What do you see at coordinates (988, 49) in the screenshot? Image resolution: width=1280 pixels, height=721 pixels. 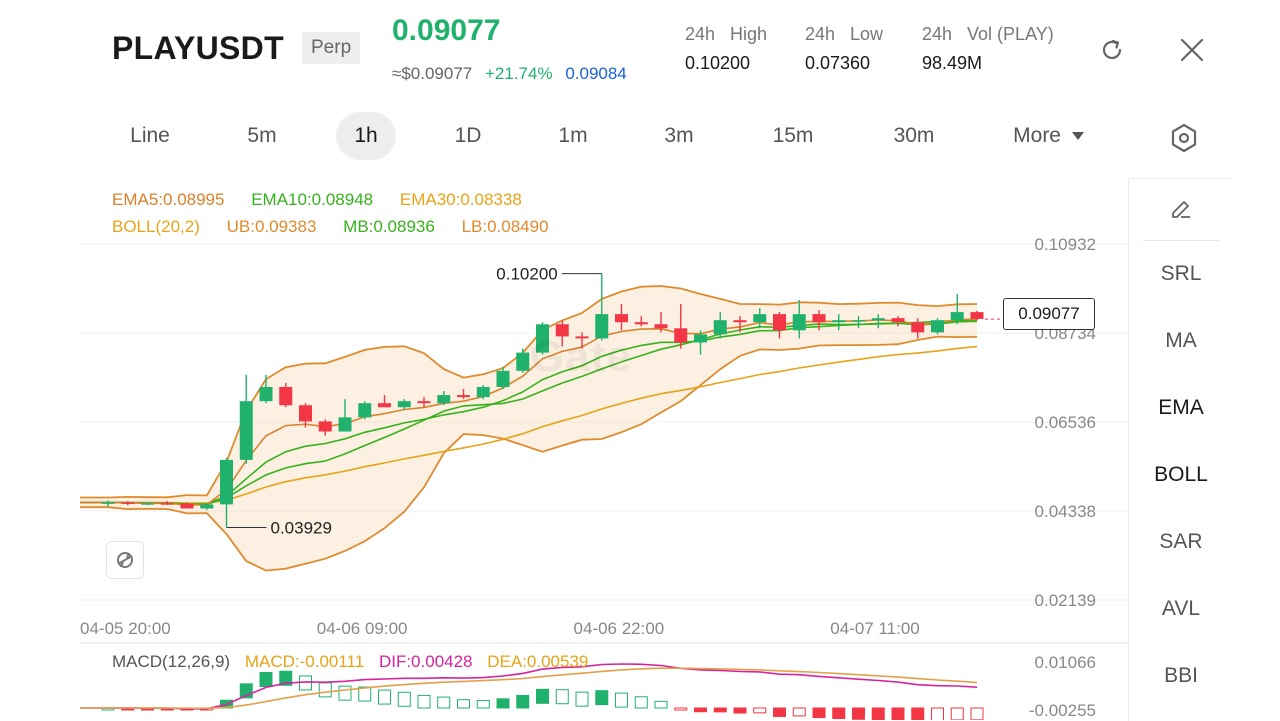 I see `stat-24h-vol: 24h Vol (PLAY) 98.49M` at bounding box center [988, 49].